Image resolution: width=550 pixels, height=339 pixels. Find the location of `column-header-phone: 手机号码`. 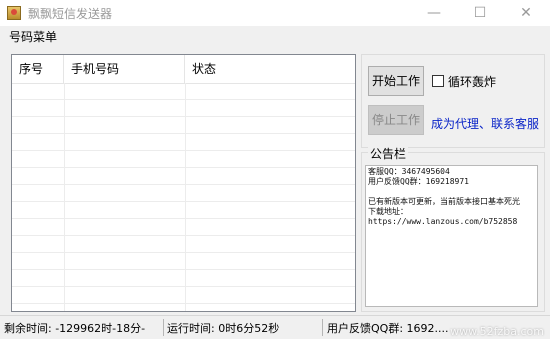

column-header-phone: 手机号码 is located at coordinates (124, 69).